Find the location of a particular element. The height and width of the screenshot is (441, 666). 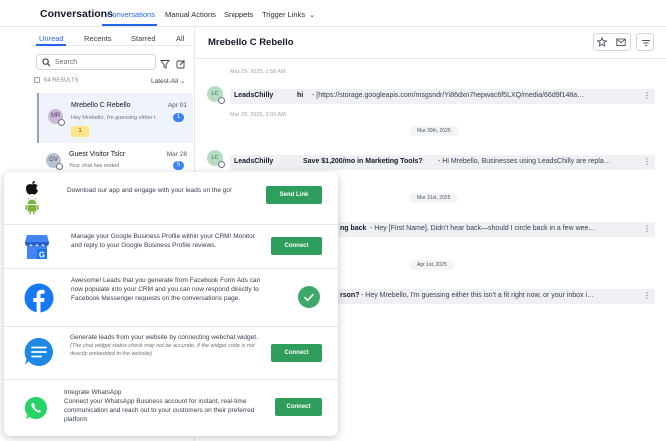

date-separator: Mar 30th, 2025 is located at coordinates (434, 131).